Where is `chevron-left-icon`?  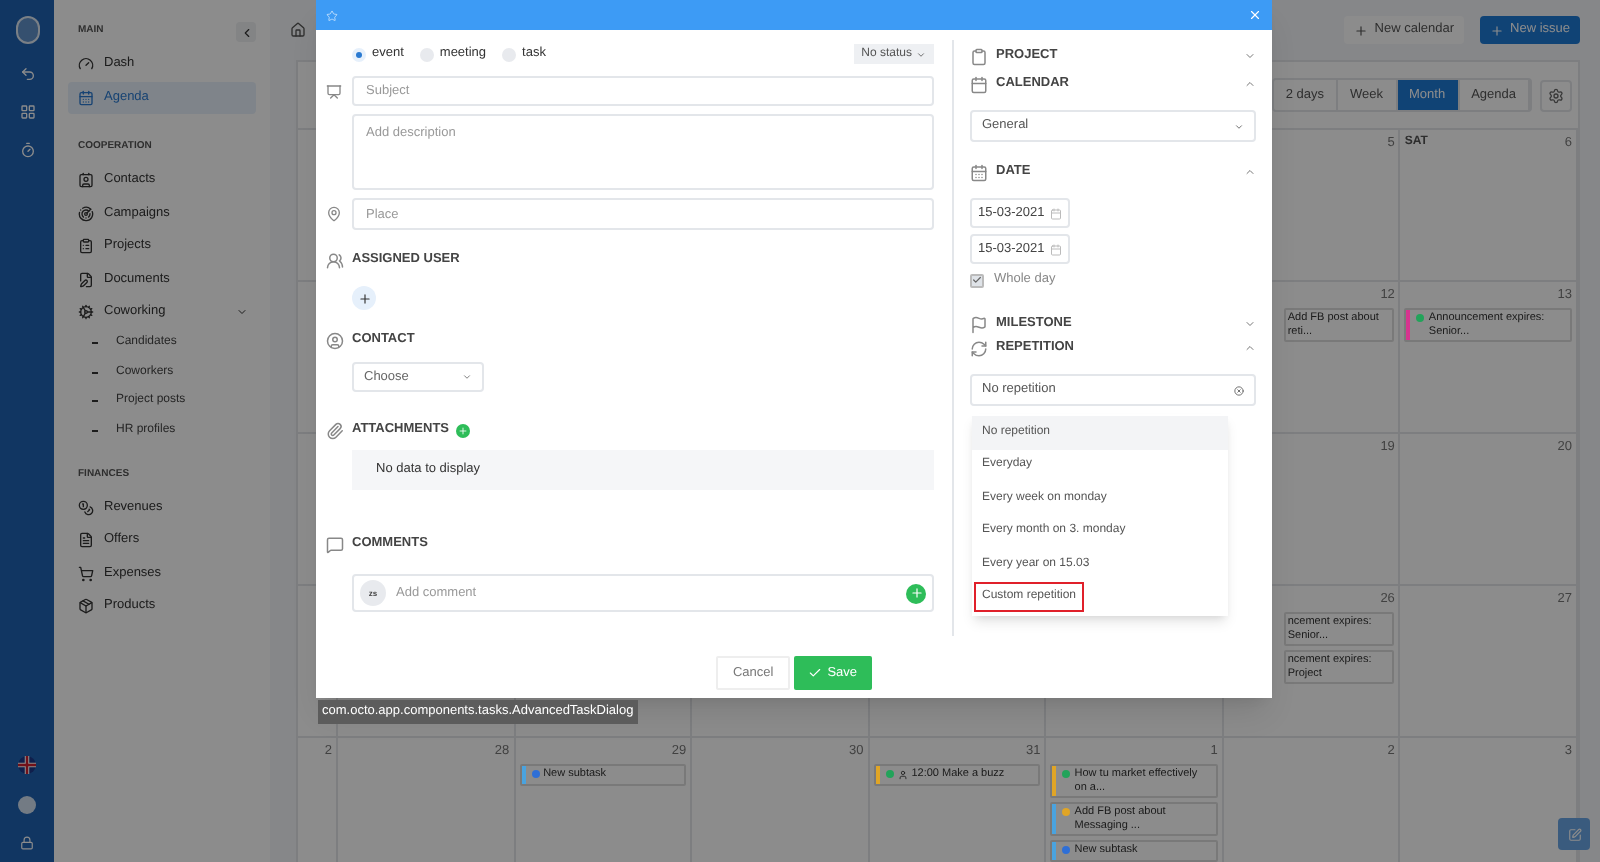 chevron-left-icon is located at coordinates (246, 32).